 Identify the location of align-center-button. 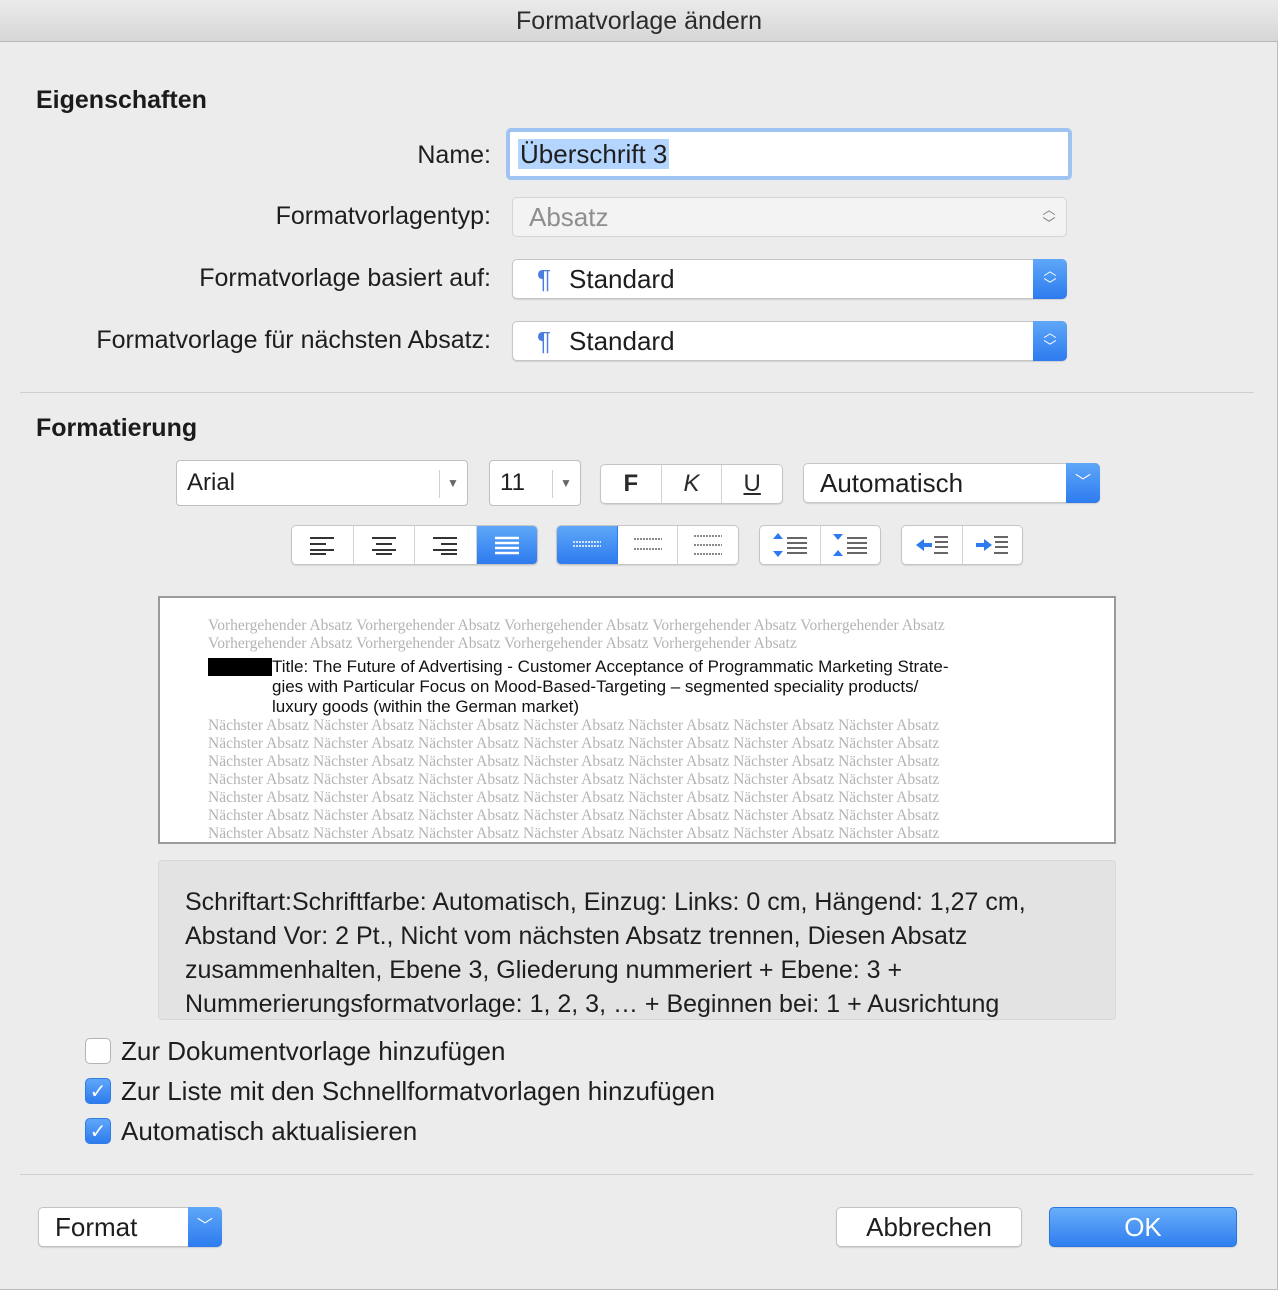
(384, 545).